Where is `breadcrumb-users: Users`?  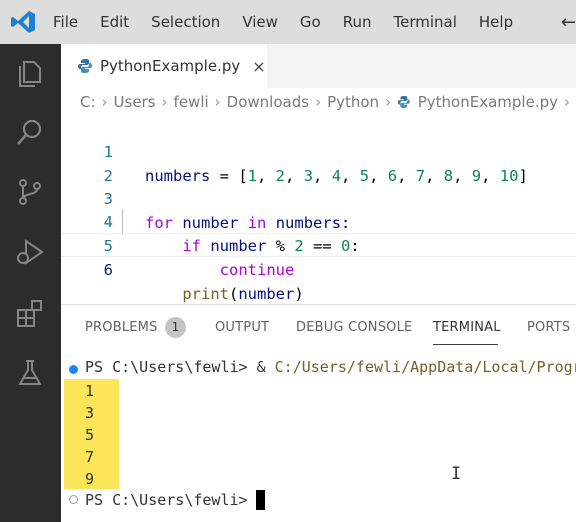
breadcrumb-users: Users is located at coordinates (135, 102).